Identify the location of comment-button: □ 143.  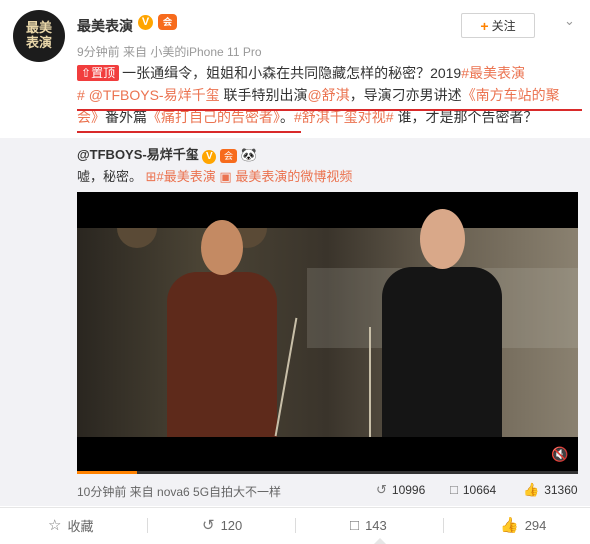
(368, 525).